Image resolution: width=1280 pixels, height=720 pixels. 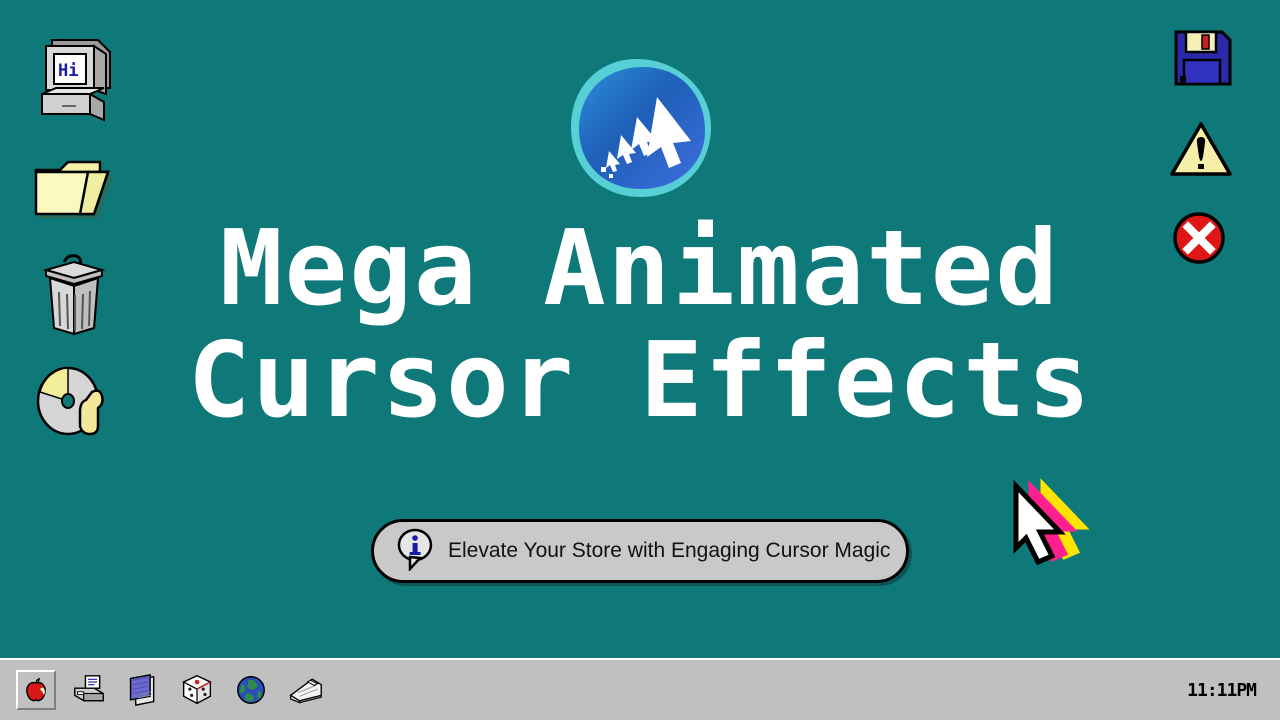 What do you see at coordinates (1222, 690) in the screenshot?
I see `taskbar-clock: 11:11PM` at bounding box center [1222, 690].